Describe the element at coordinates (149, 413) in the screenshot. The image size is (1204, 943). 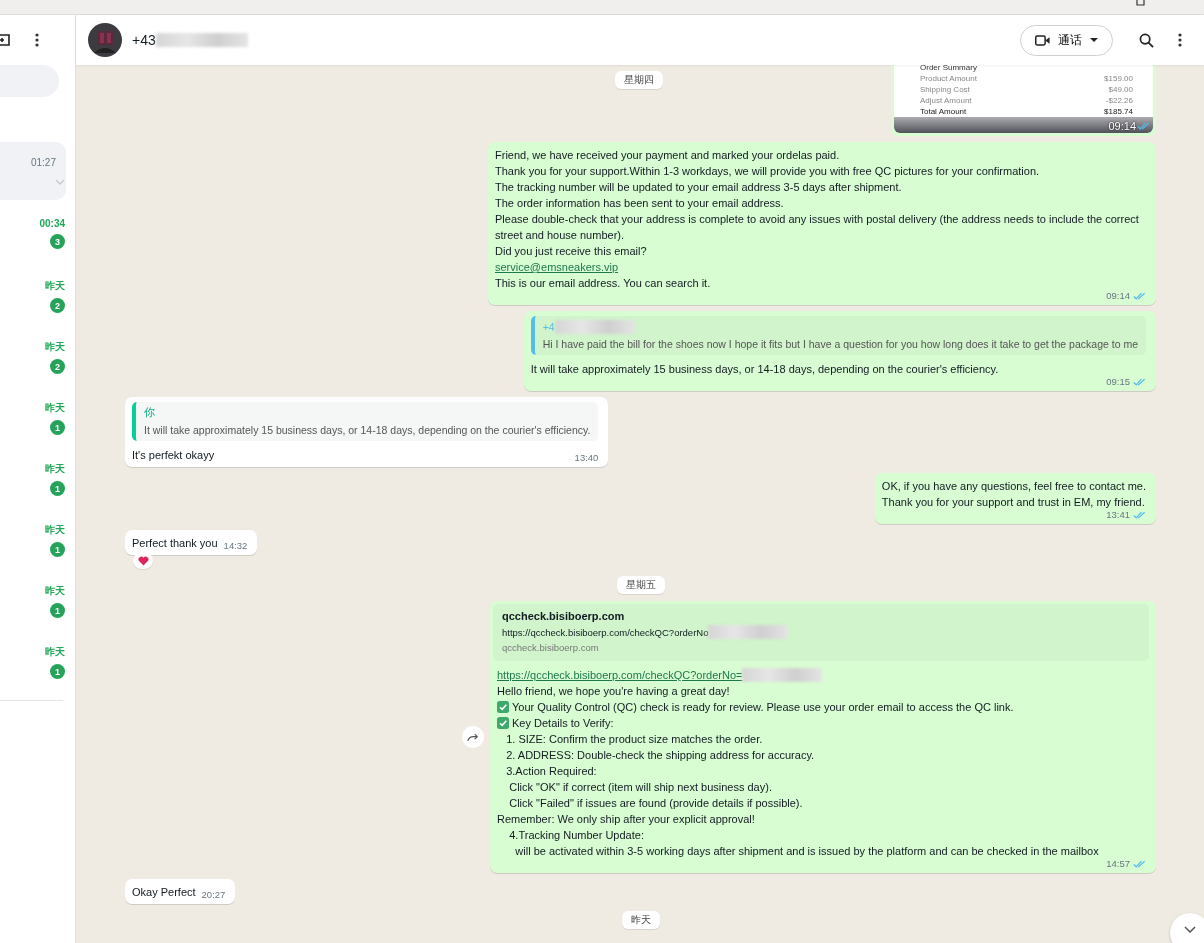
I see `quoted-sender: 你` at that location.